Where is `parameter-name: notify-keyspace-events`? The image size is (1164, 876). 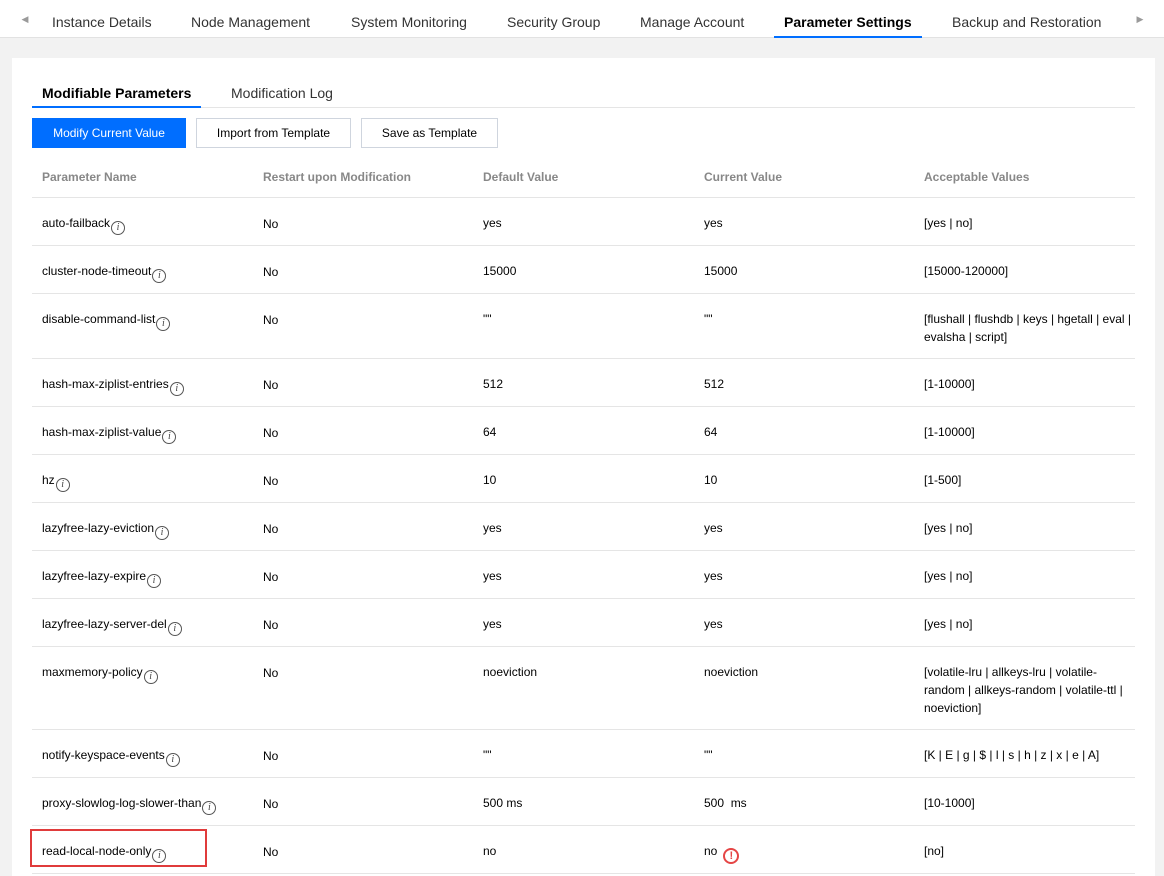
parameter-name: notify-keyspace-events is located at coordinates (103, 755).